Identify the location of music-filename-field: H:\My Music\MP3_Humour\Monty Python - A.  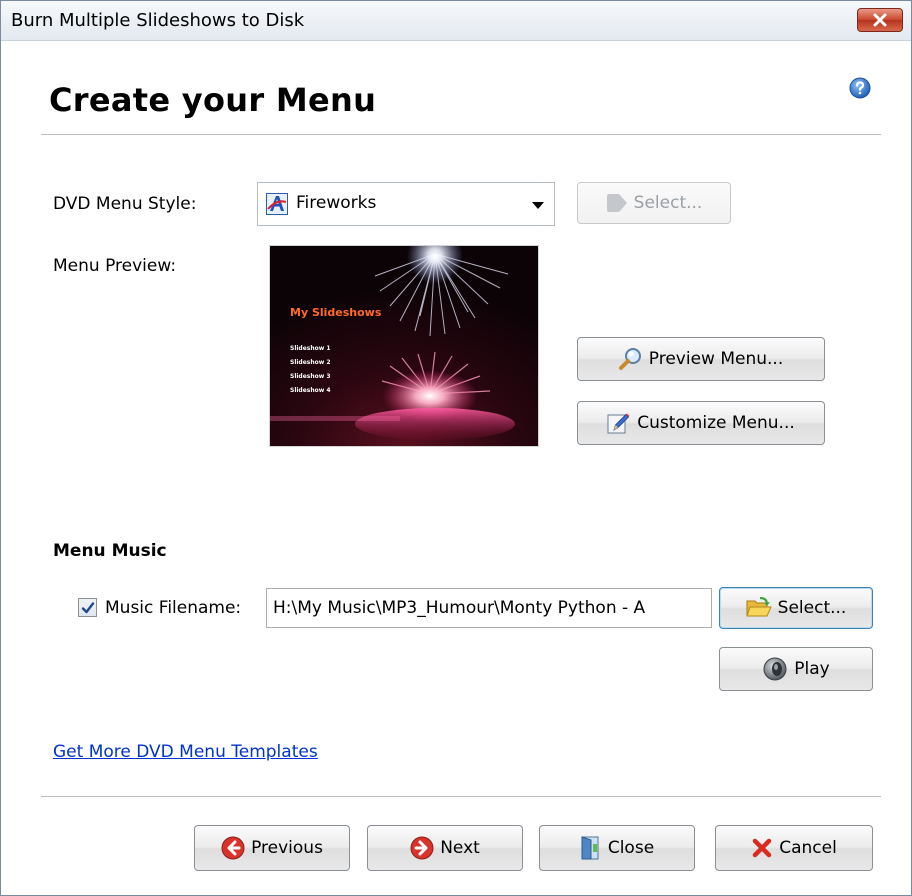
(489, 608).